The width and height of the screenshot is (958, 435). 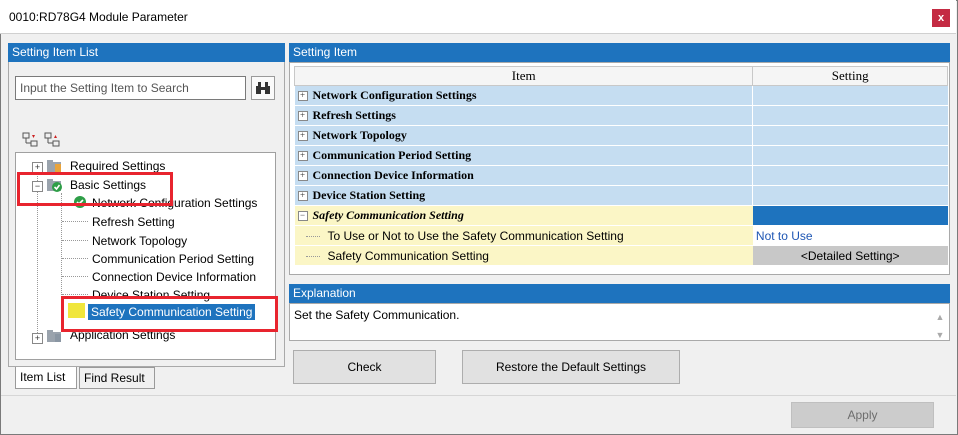 I want to click on row-label: Network Topology, so click(x=359, y=135).